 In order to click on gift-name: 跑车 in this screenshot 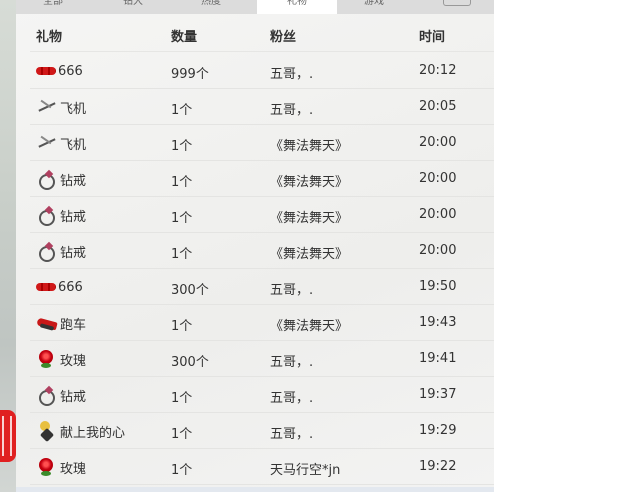, I will do `click(73, 325)`.